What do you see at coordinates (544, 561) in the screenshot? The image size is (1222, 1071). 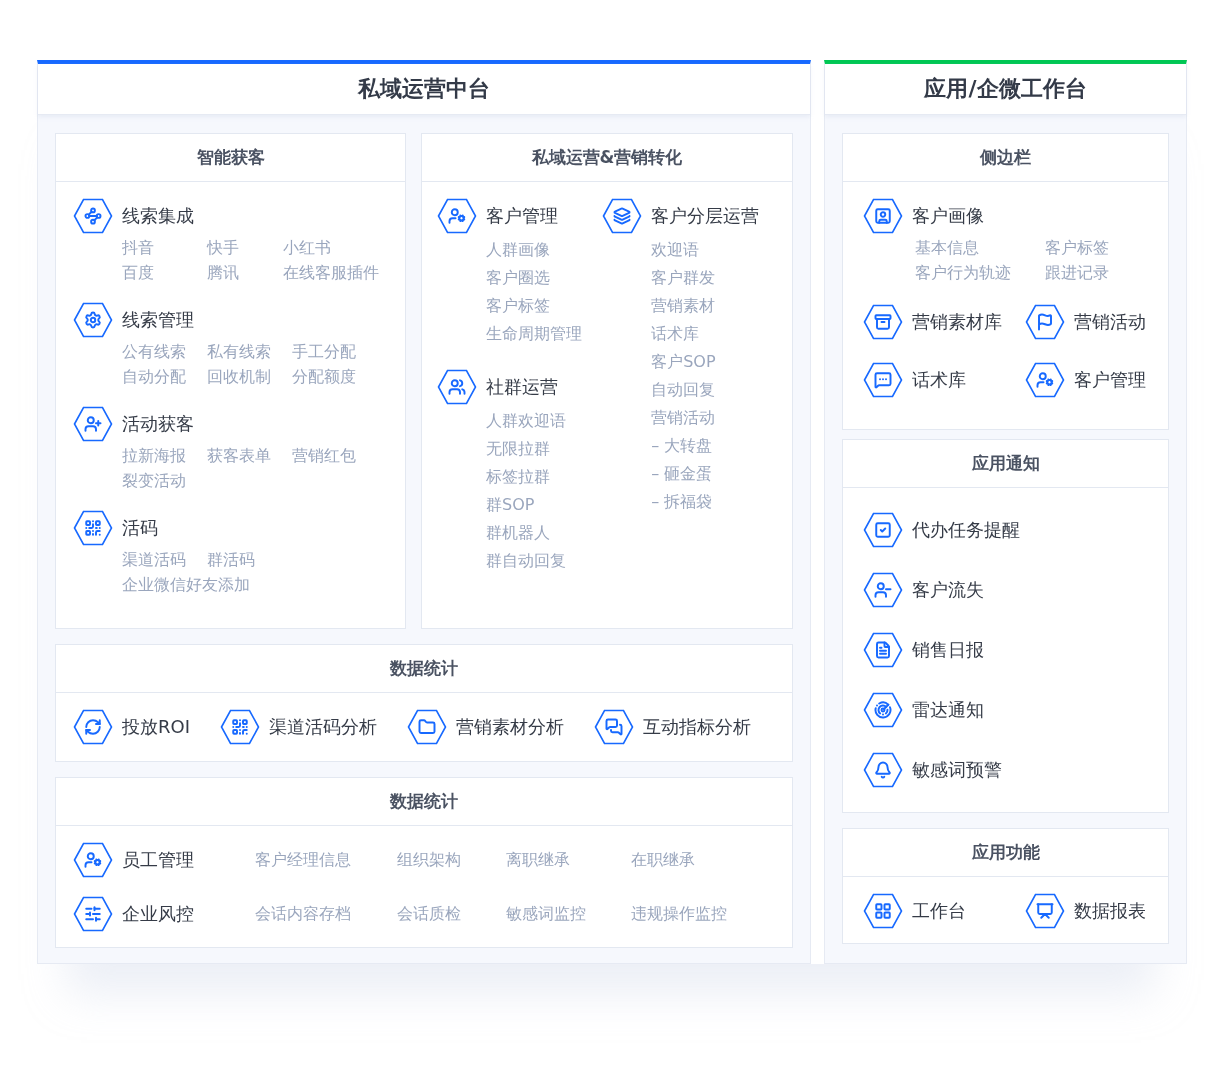 I see `feature-item: 群自动回复` at bounding box center [544, 561].